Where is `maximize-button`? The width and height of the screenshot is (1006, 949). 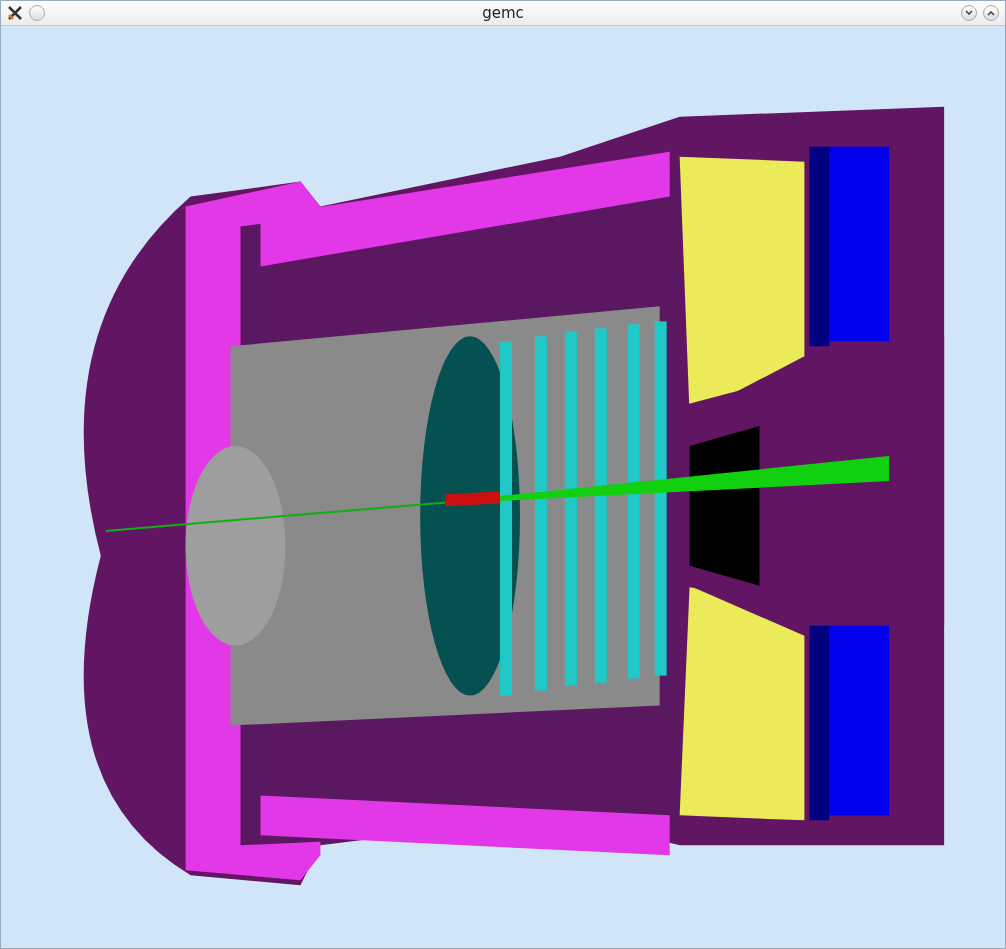
maximize-button is located at coordinates (991, 13).